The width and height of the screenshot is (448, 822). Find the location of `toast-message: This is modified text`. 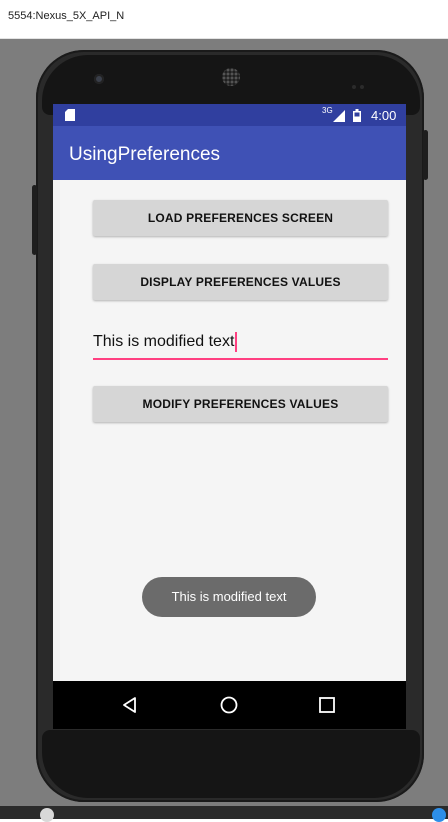

toast-message: This is modified text is located at coordinates (229, 597).